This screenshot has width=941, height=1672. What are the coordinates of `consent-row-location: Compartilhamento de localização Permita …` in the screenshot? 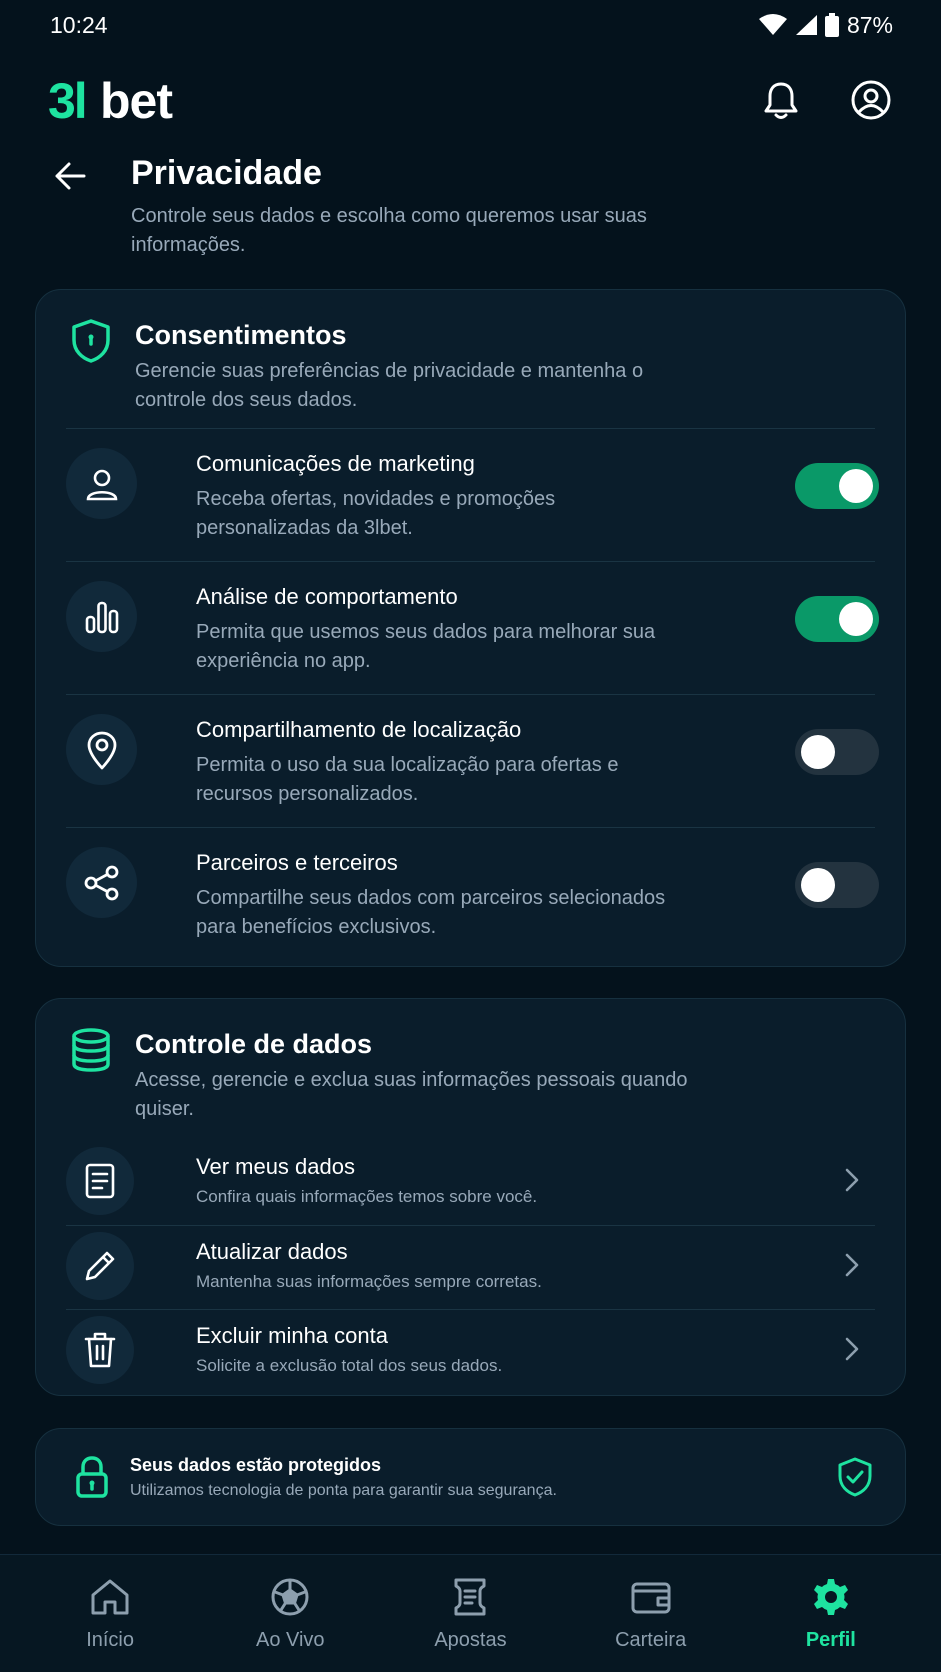 It's located at (472, 760).